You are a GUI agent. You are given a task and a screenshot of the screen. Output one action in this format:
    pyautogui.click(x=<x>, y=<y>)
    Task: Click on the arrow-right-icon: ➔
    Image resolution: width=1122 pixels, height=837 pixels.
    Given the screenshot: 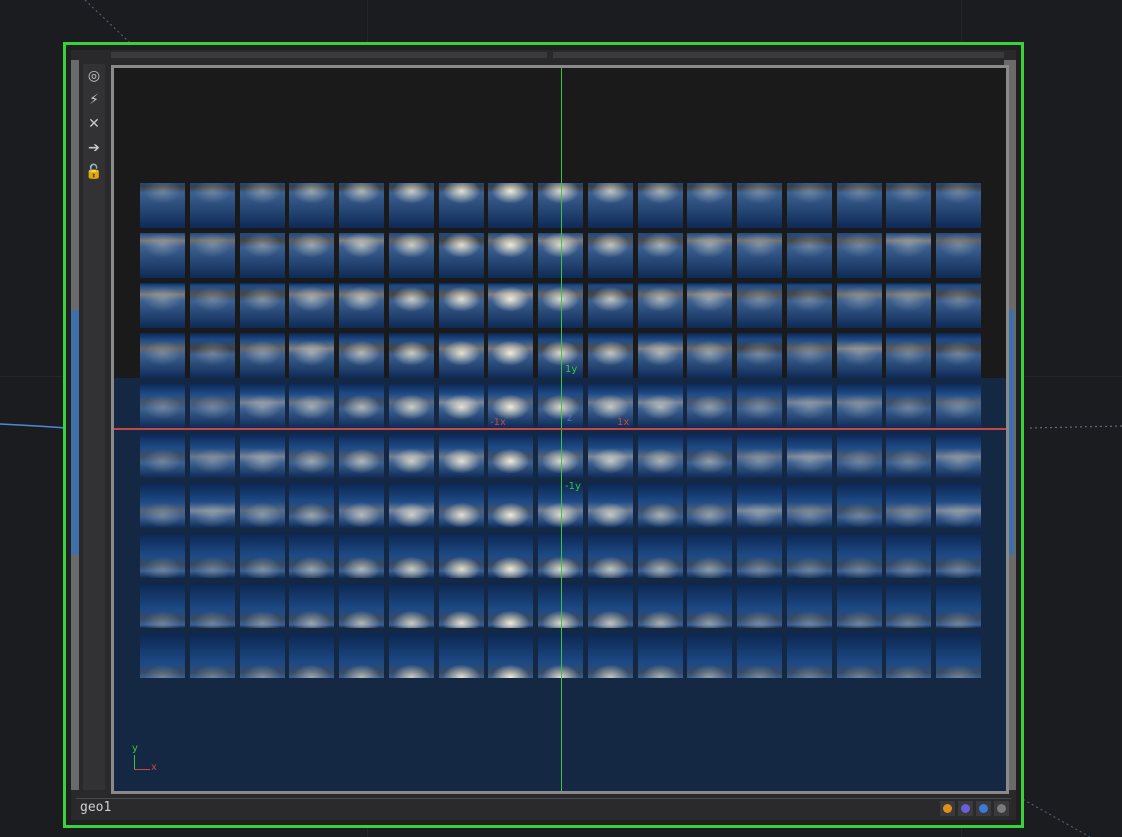 What is the action you would take?
    pyautogui.click(x=94, y=148)
    